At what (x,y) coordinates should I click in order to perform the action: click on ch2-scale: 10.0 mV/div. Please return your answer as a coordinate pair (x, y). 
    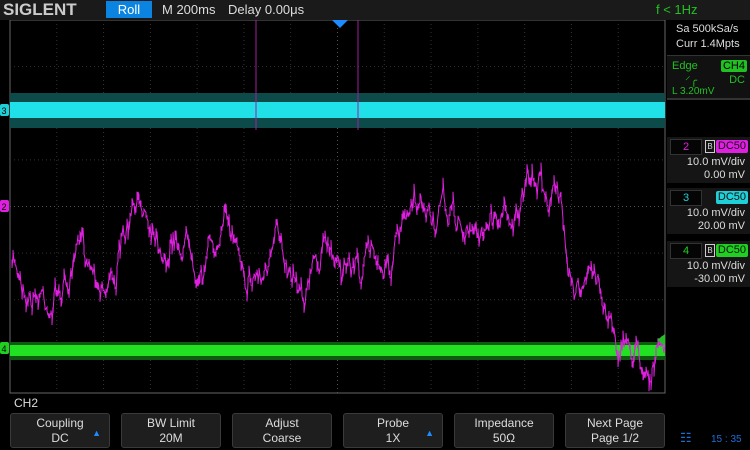
    Looking at the image, I should click on (715, 162).